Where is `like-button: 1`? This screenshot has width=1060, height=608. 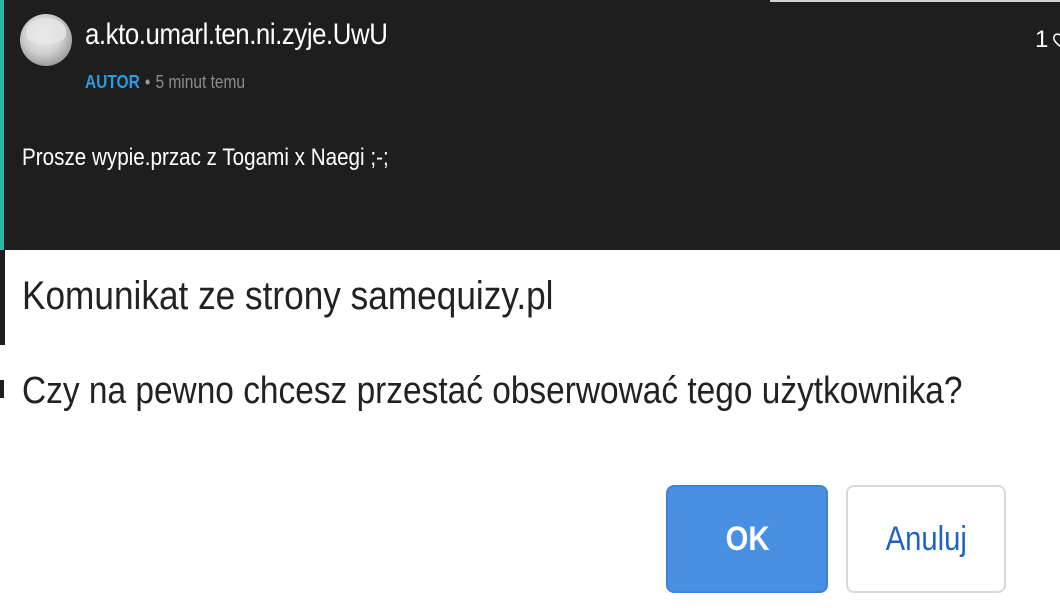
like-button: 1 is located at coordinates (1047, 40).